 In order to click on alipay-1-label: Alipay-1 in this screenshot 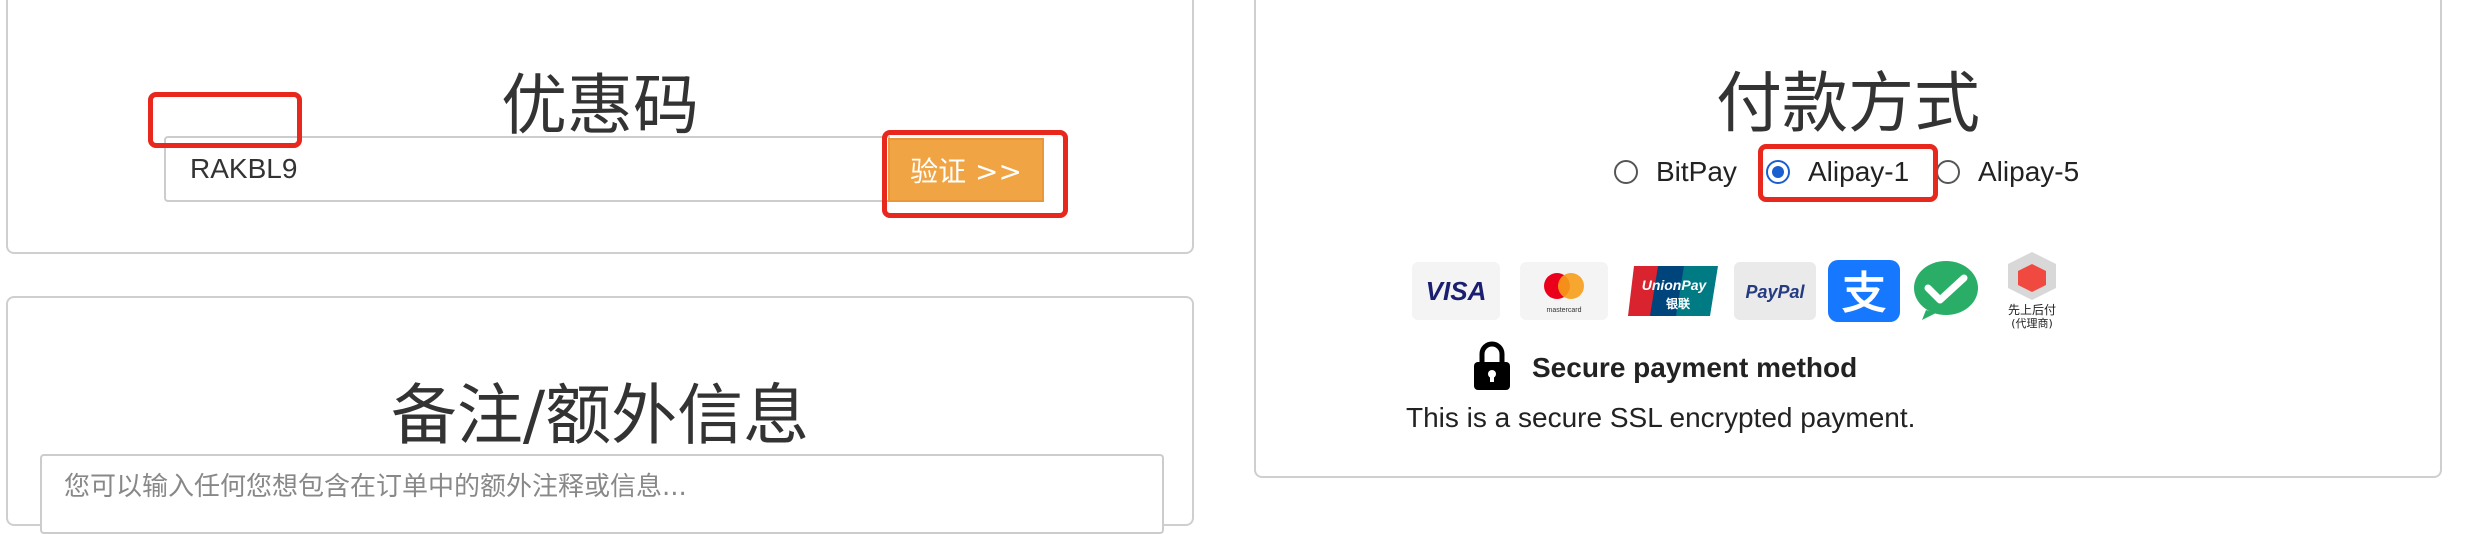, I will do `click(1859, 171)`.